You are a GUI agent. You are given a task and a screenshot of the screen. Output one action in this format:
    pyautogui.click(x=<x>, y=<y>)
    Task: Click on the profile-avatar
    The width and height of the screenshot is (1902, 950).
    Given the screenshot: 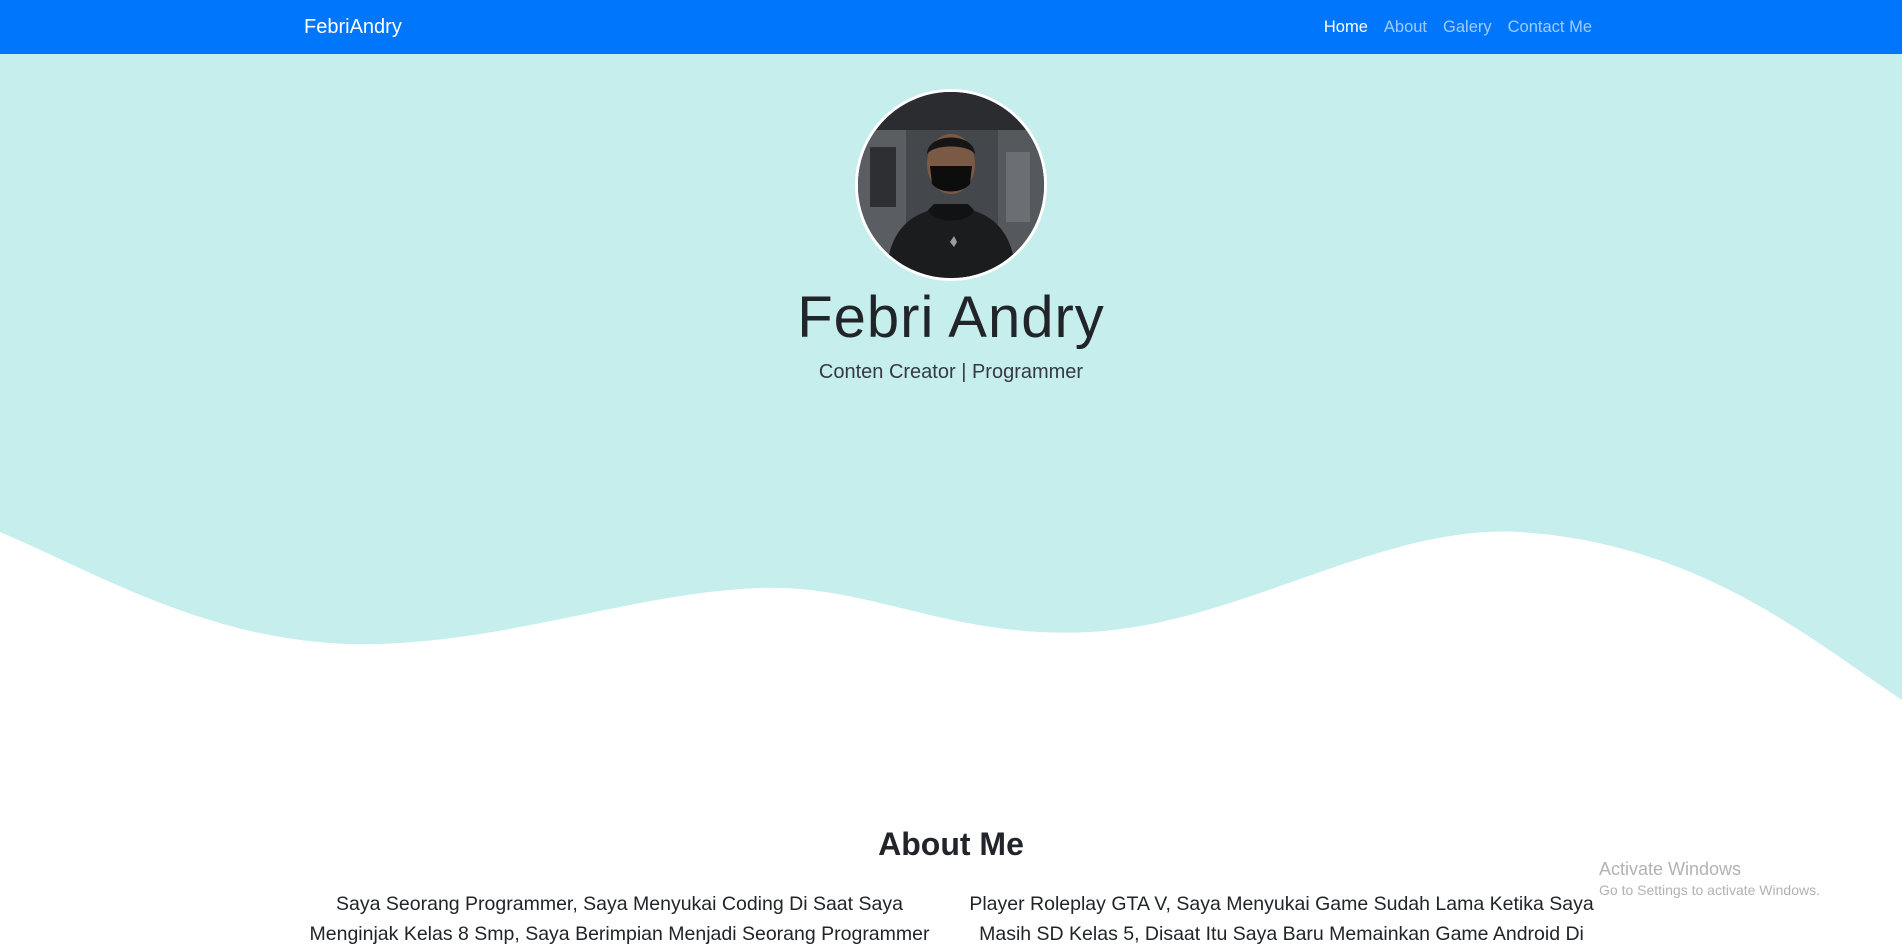 What is the action you would take?
    pyautogui.click(x=951, y=185)
    